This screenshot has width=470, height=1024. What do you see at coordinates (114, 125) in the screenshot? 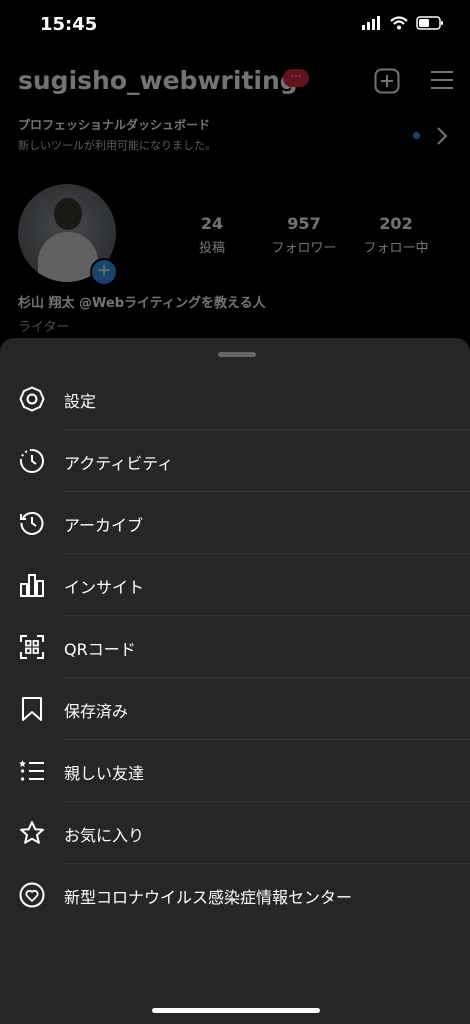
I see `dashboard-title: プロフェッショナルダッシュボード` at bounding box center [114, 125].